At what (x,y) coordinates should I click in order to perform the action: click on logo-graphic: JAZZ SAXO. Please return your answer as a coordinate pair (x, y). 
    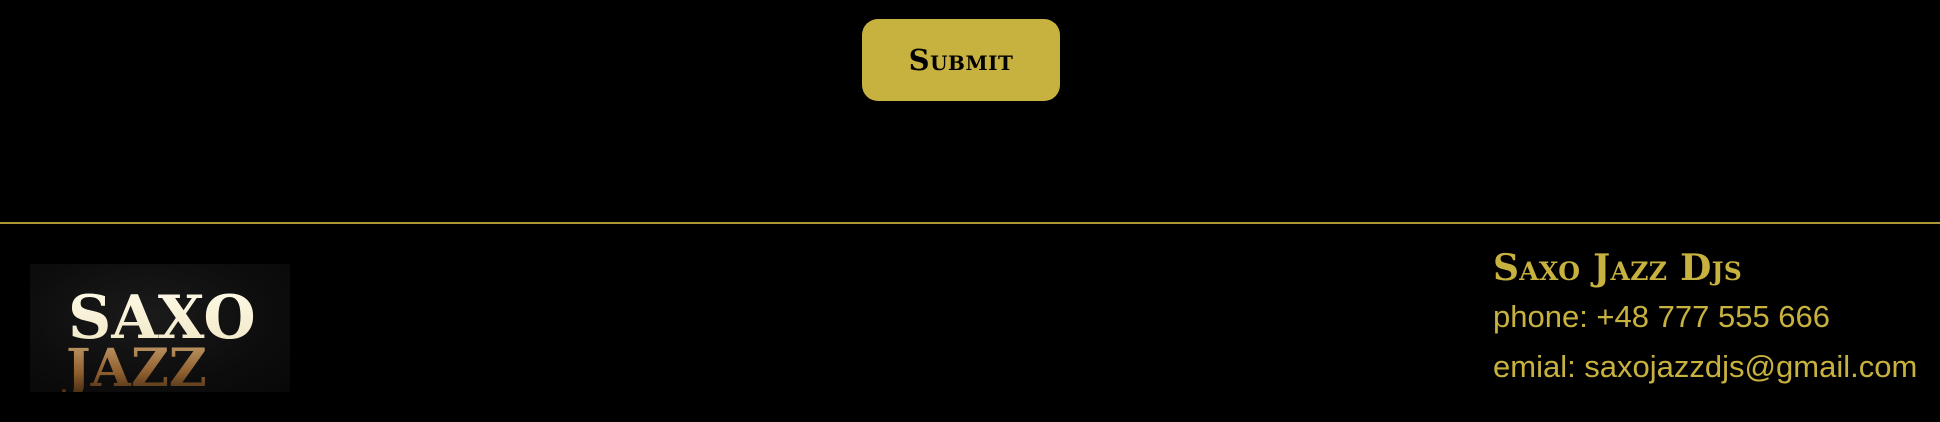
    Looking at the image, I should click on (159, 337).